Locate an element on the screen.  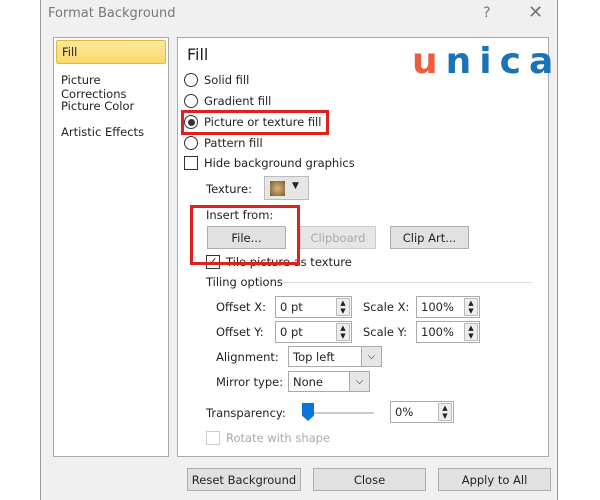
label: Gradient fill is located at coordinates (238, 101).